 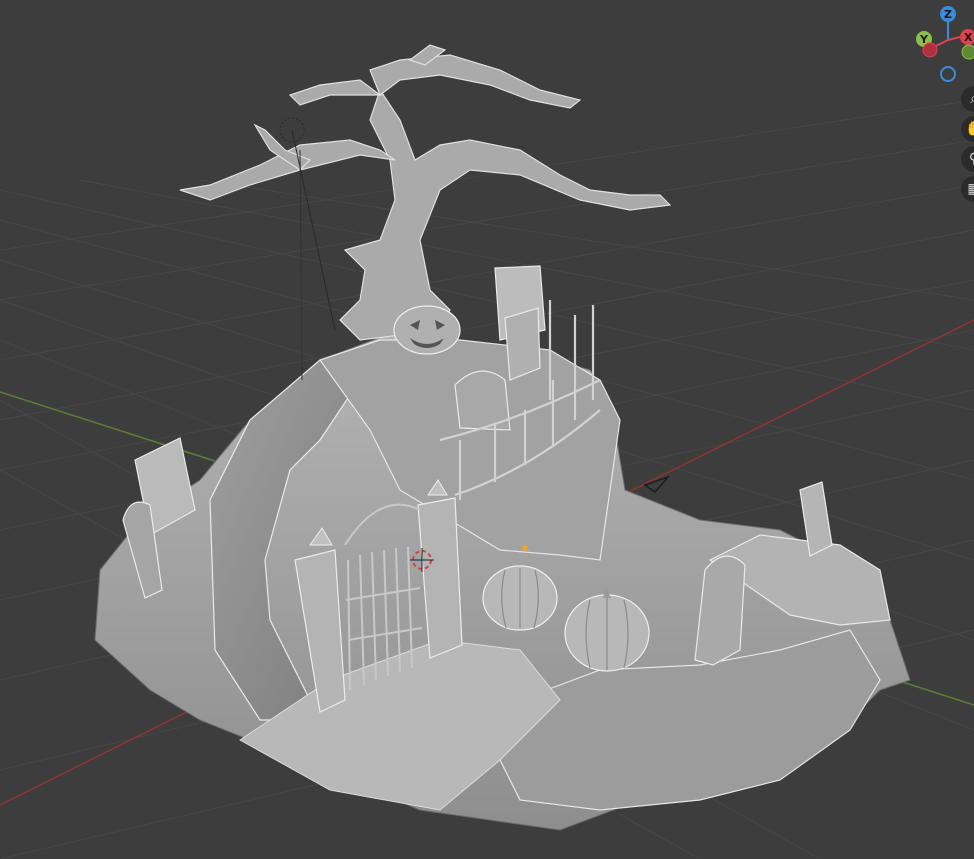 What do you see at coordinates (968, 37) in the screenshot?
I see `gizmo-x-label: X` at bounding box center [968, 37].